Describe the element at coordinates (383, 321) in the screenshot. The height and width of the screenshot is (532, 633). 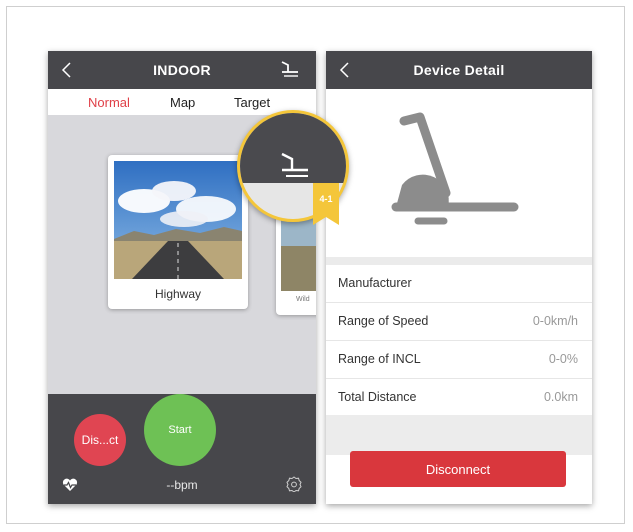
I see `spec-label: Range of Speed` at that location.